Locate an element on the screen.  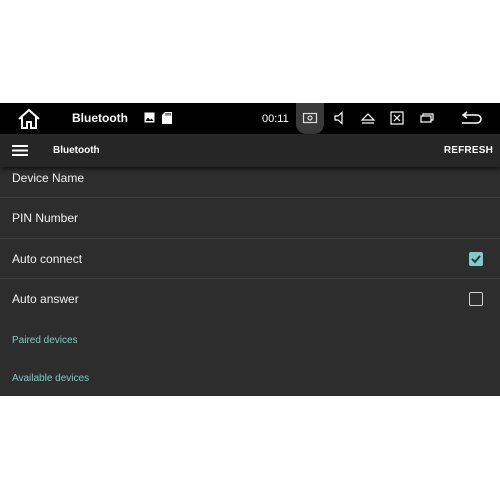
paired-devices-label: Paired devices is located at coordinates (45, 340).